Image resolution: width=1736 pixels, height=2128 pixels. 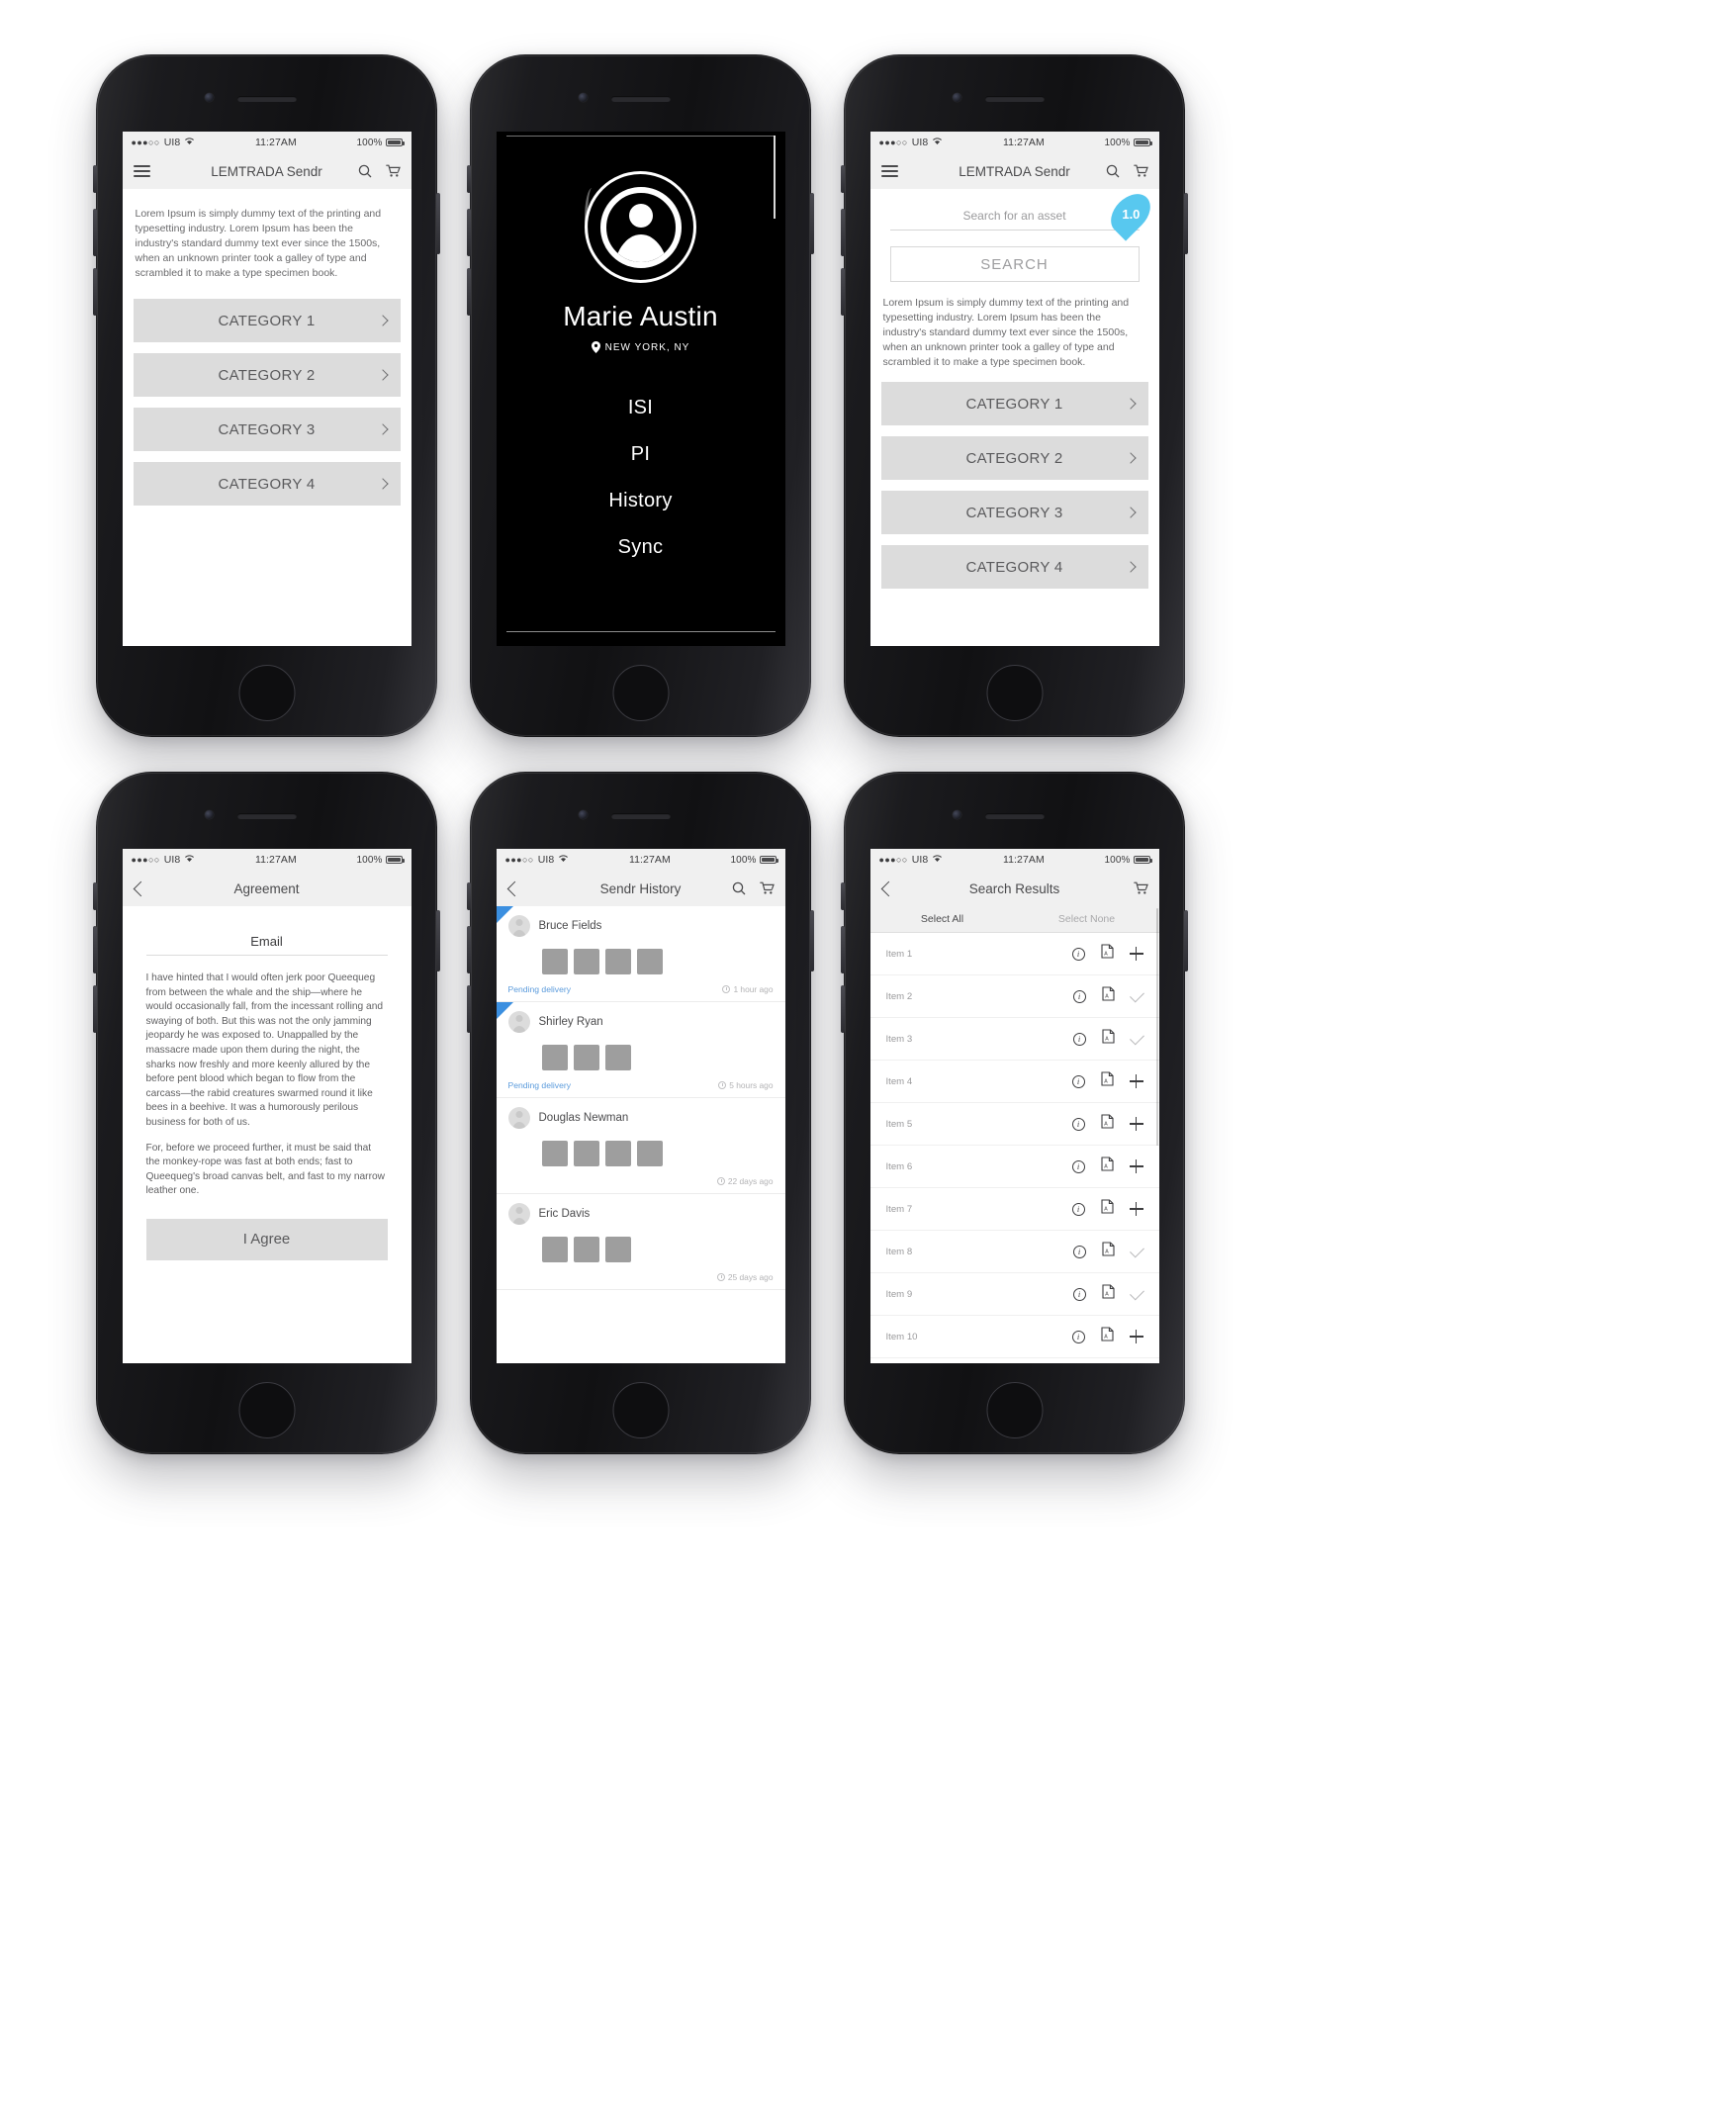 What do you see at coordinates (1014, 220) in the screenshot?
I see `search-input: Search for an asset` at bounding box center [1014, 220].